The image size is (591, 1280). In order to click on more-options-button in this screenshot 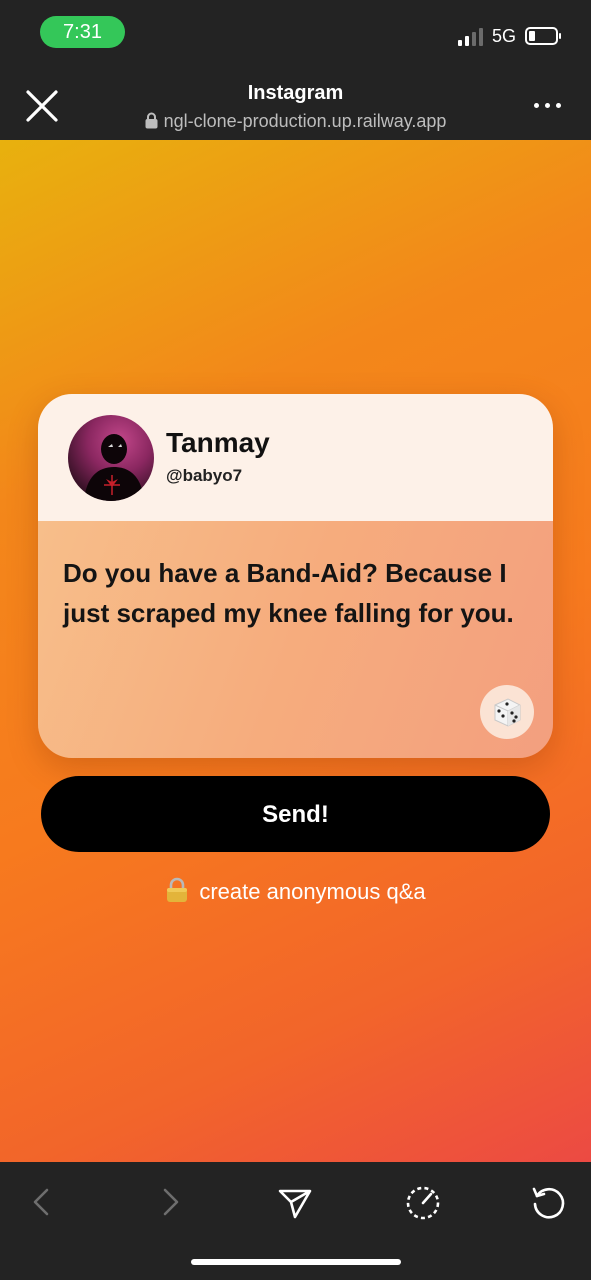, I will do `click(549, 106)`.